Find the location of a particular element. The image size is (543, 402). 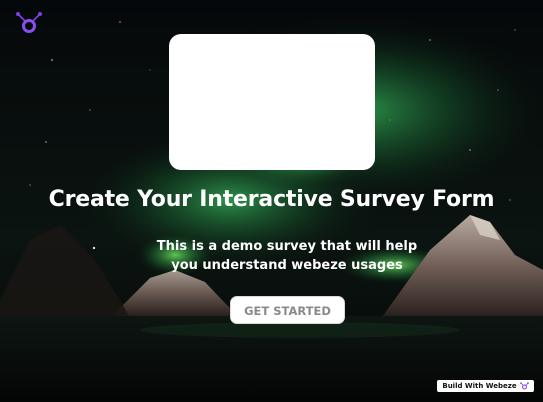

page-title: Create Your Interactive Survey Form is located at coordinates (271, 199).